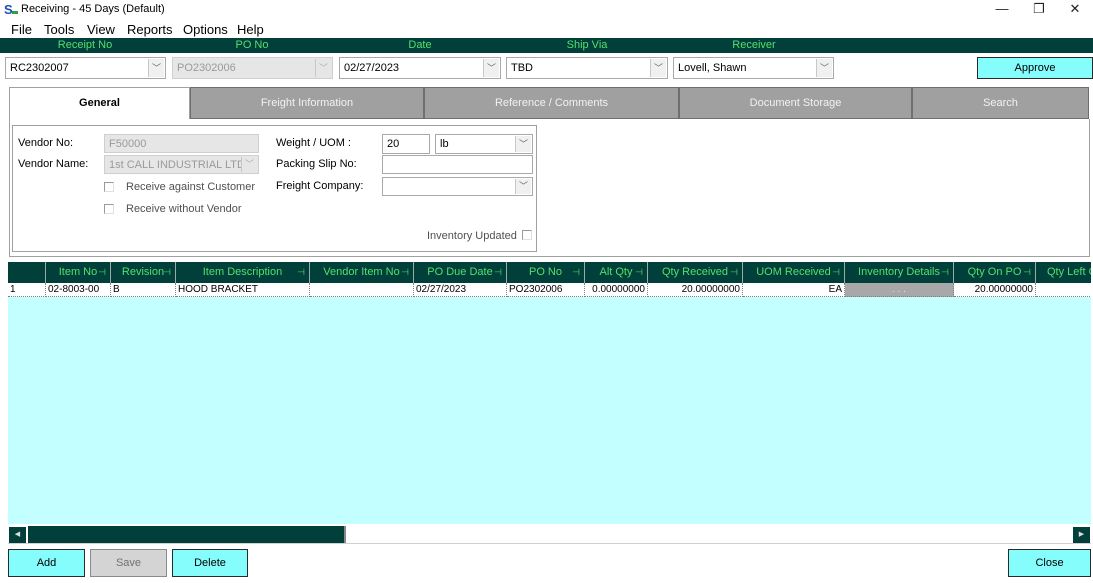 This screenshot has height=583, width=1093. Describe the element at coordinates (457, 164) in the screenshot. I see `packing-slip-input` at that location.